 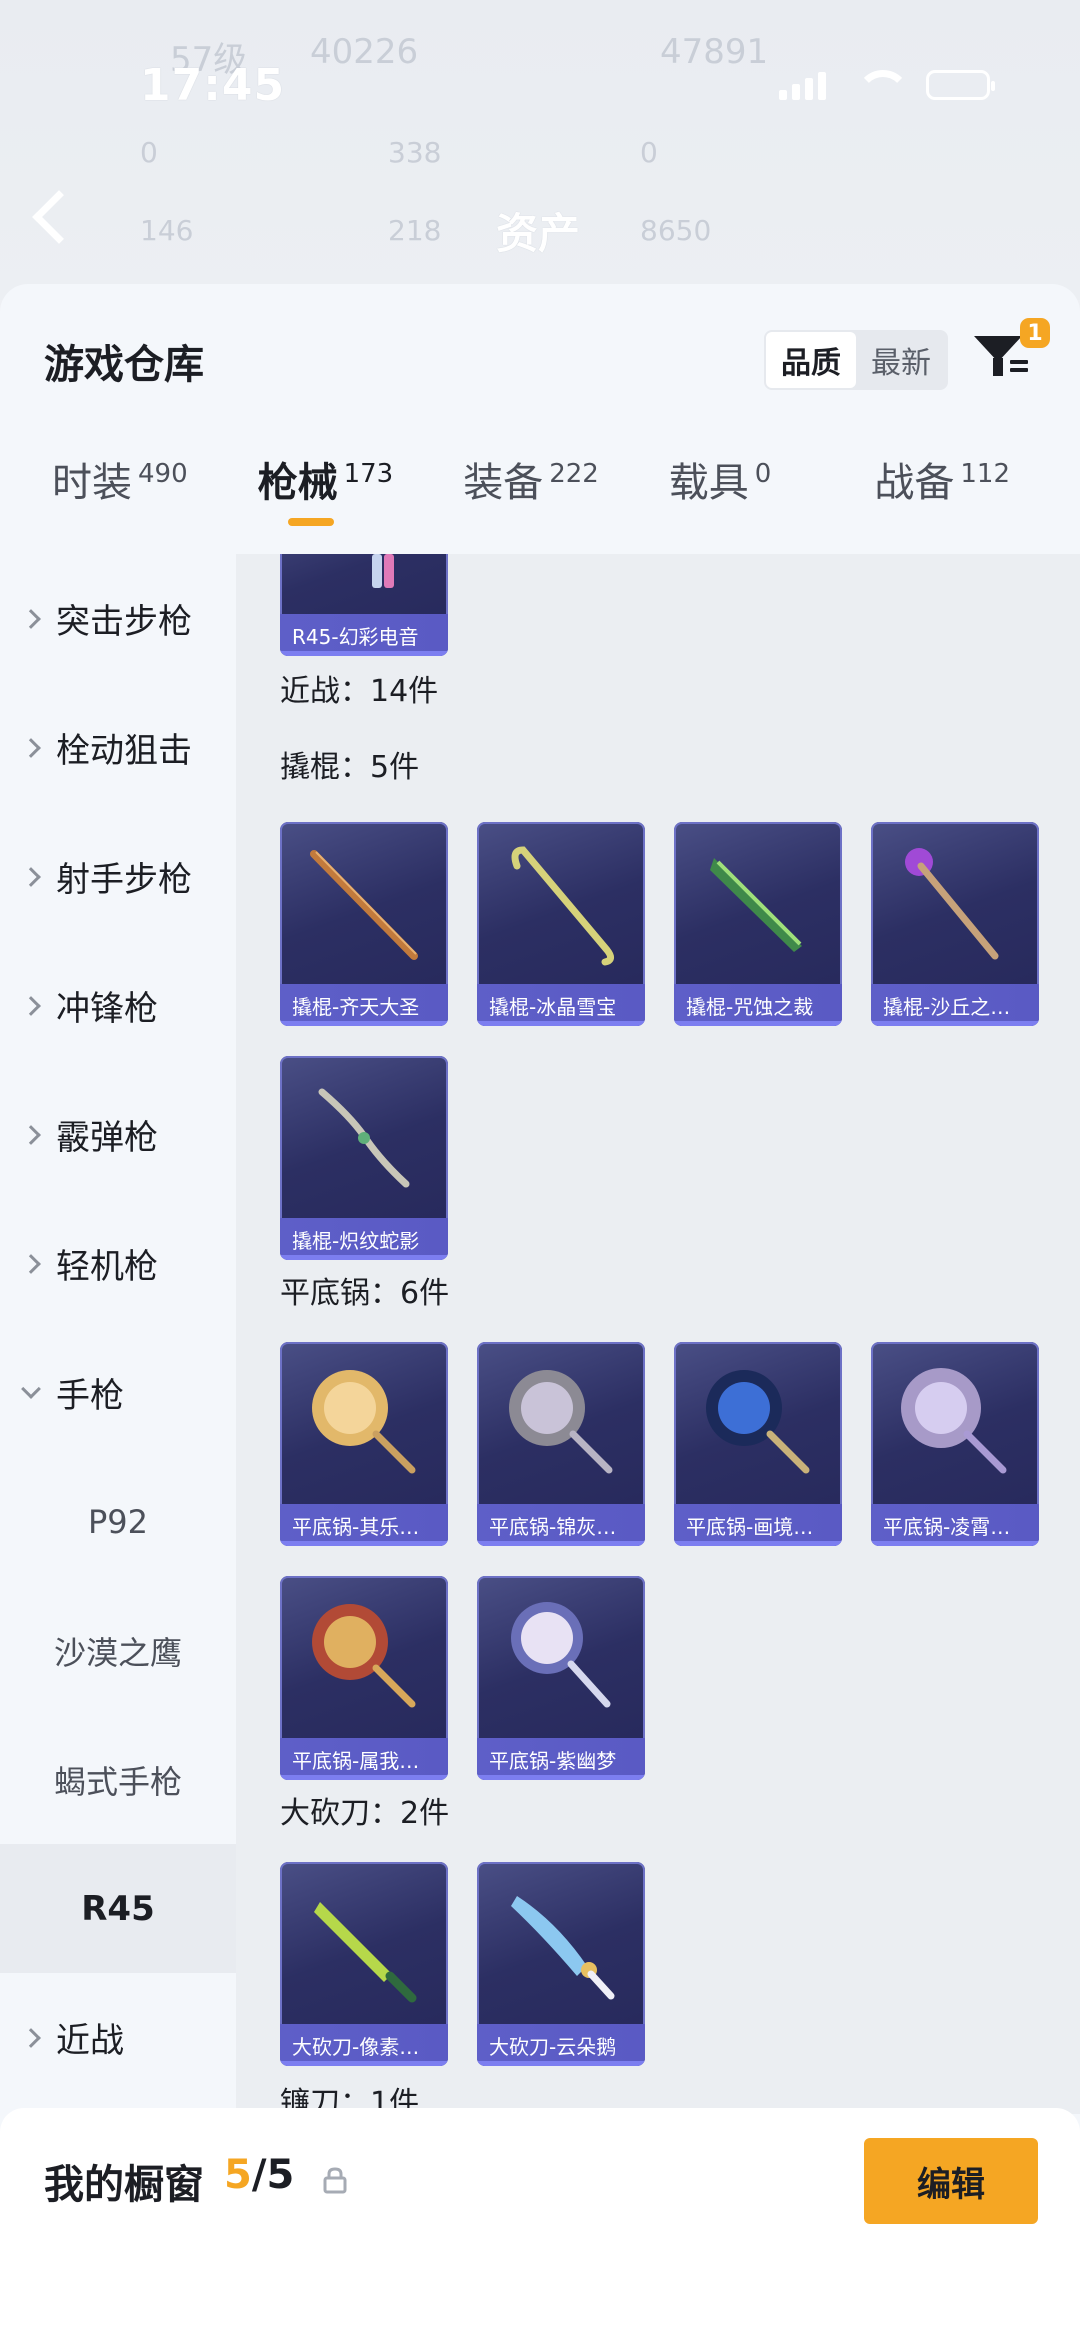 I want to click on sheet-title: 游戏仓库, so click(x=124, y=365).